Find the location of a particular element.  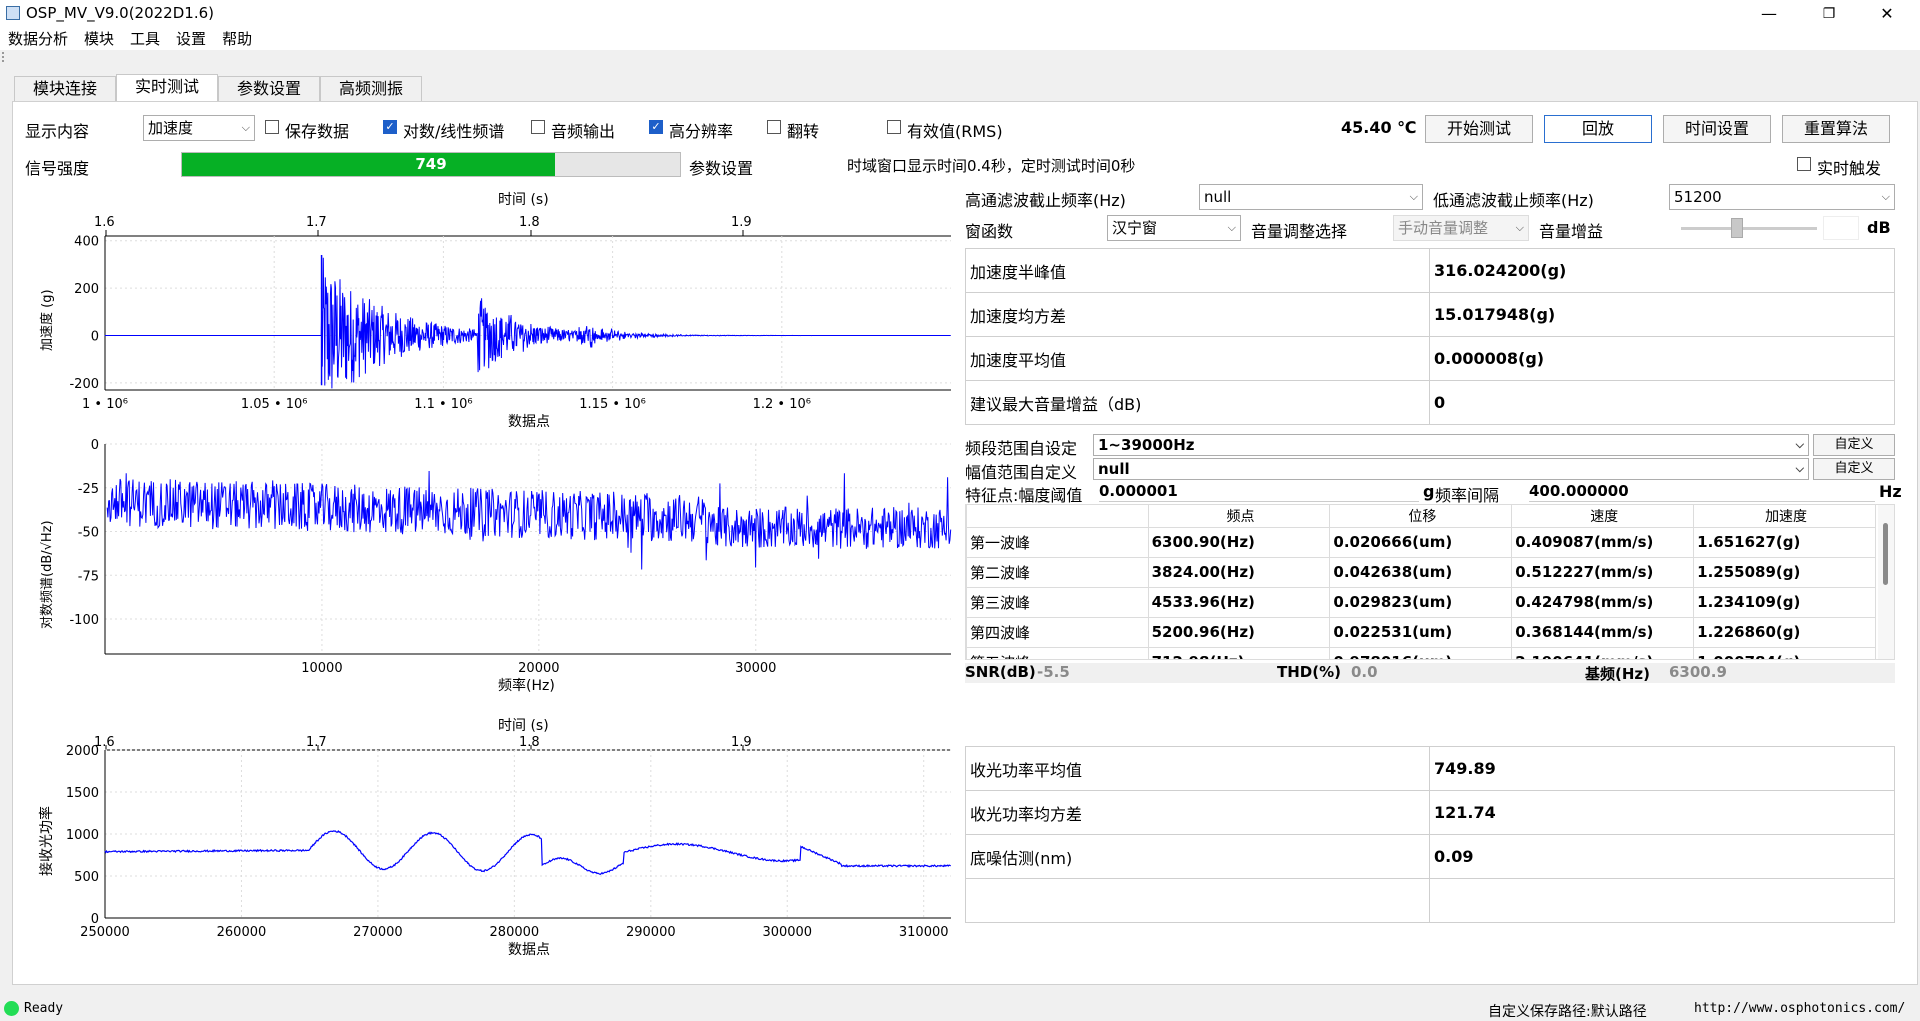

amp-range-select: null ⌵ is located at coordinates (1451, 469).